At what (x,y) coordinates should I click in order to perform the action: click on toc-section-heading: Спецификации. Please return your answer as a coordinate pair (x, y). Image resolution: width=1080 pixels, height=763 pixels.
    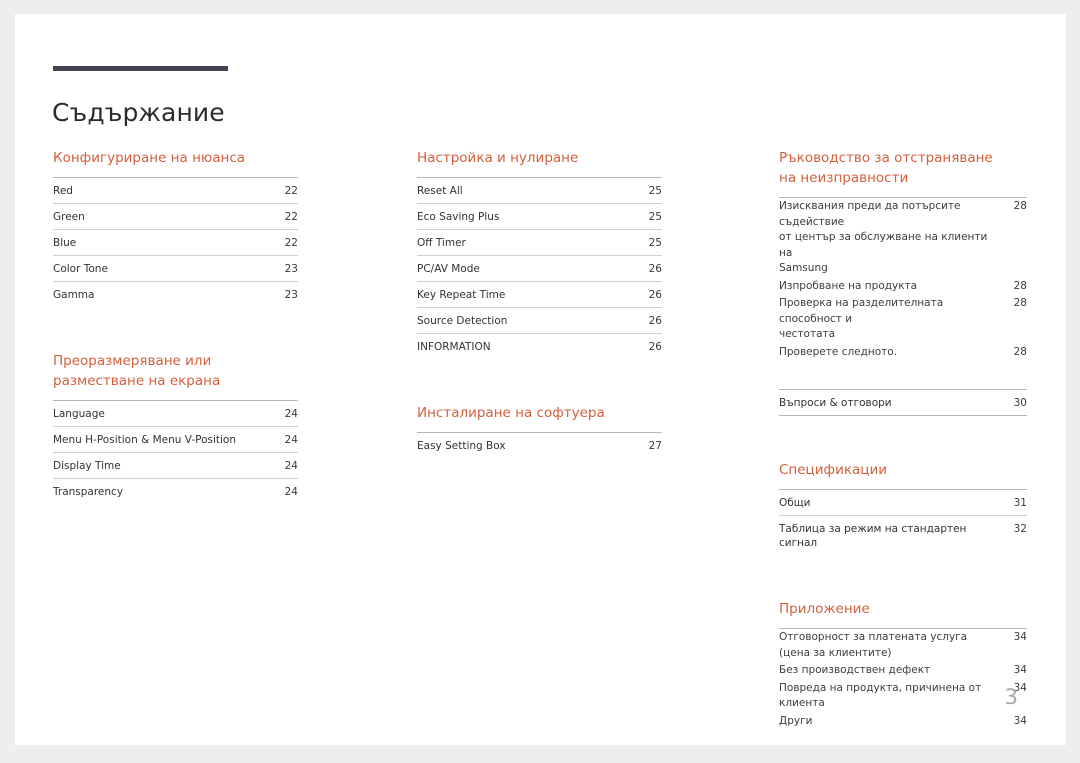
    Looking at the image, I should click on (833, 470).